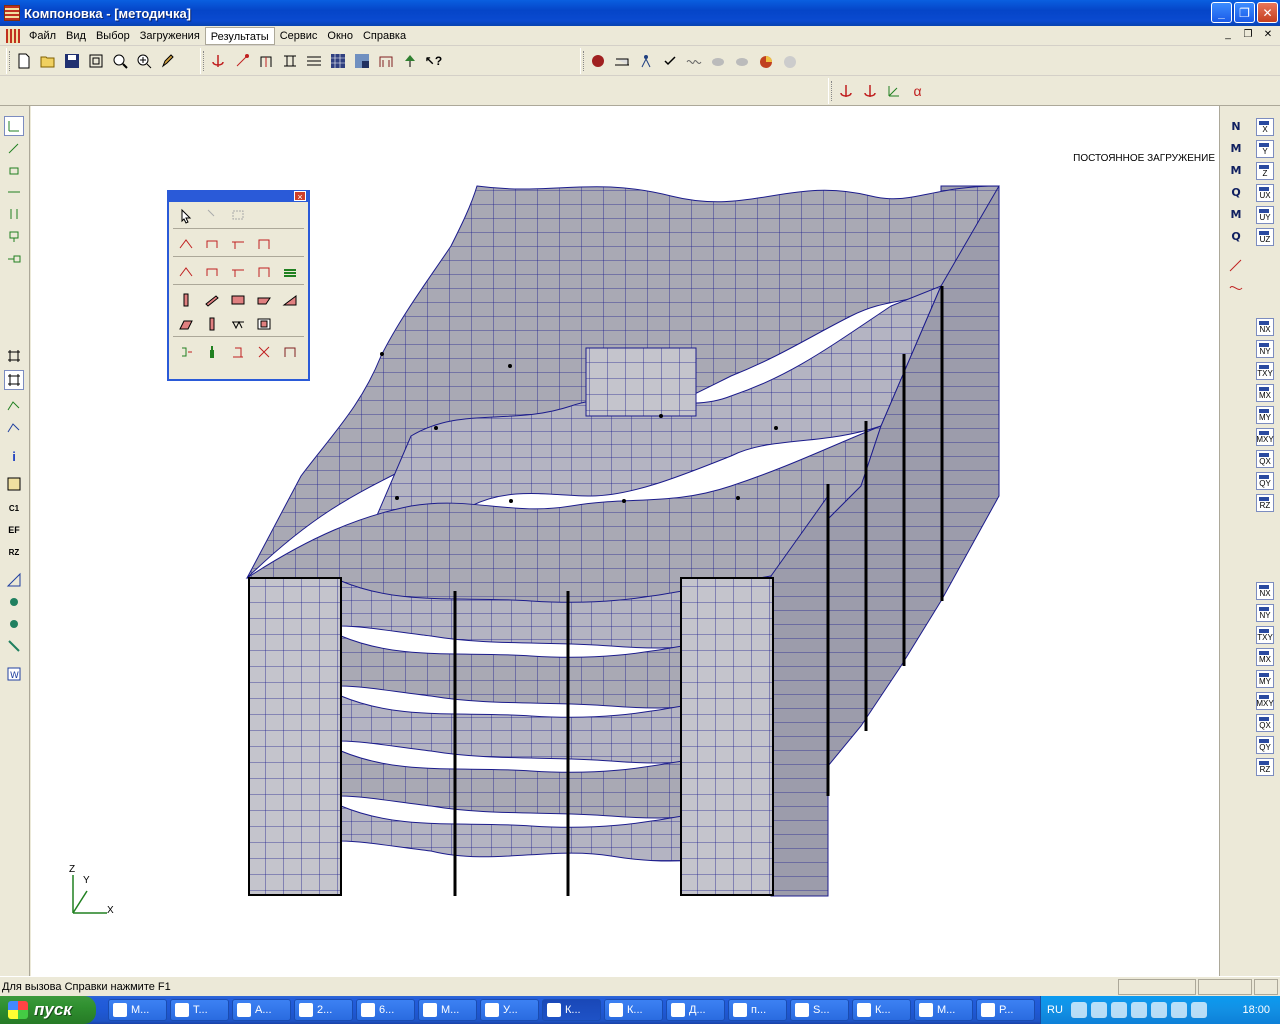 This screenshot has height=1024, width=1280. Describe the element at coordinates (14, 552) in the screenshot. I see `rz-button: RZ` at that location.